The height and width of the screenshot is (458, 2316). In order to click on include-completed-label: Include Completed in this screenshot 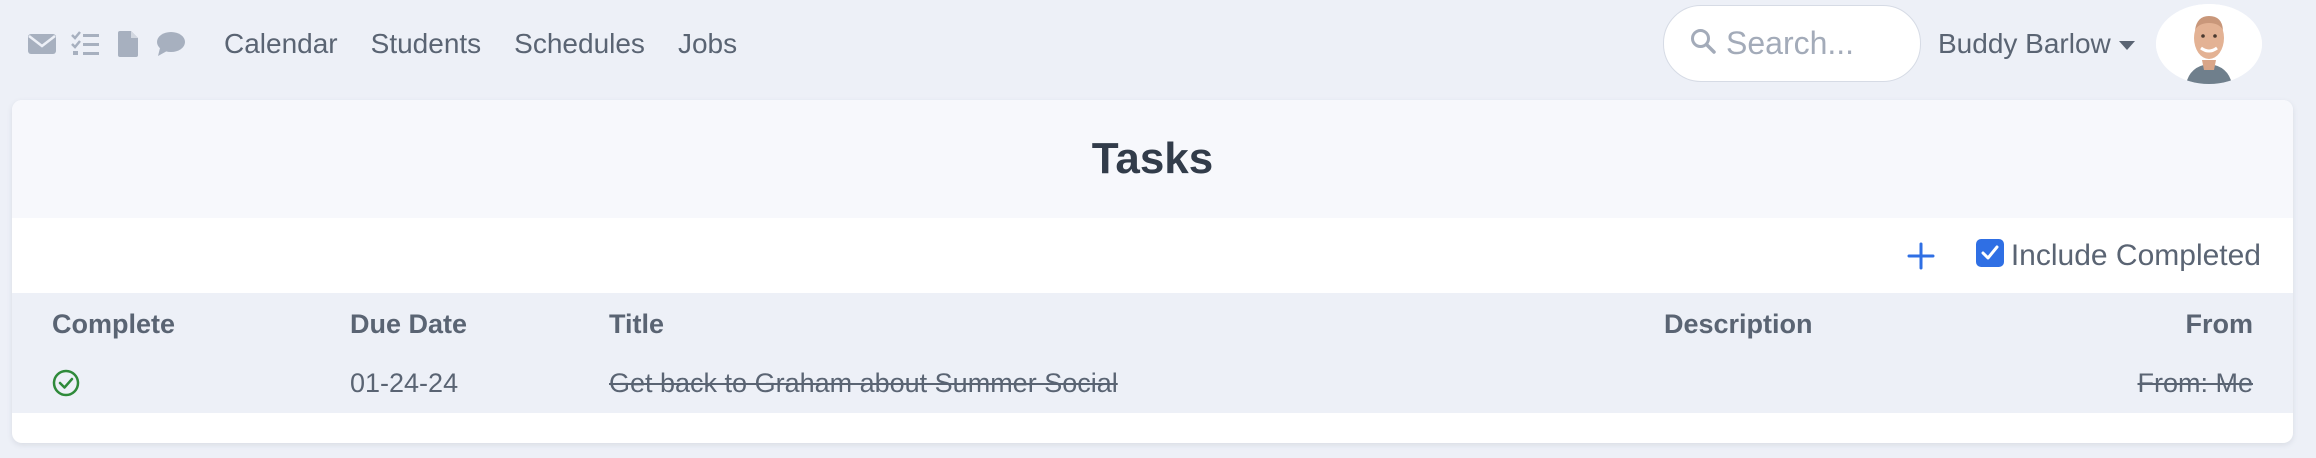, I will do `click(2135, 255)`.